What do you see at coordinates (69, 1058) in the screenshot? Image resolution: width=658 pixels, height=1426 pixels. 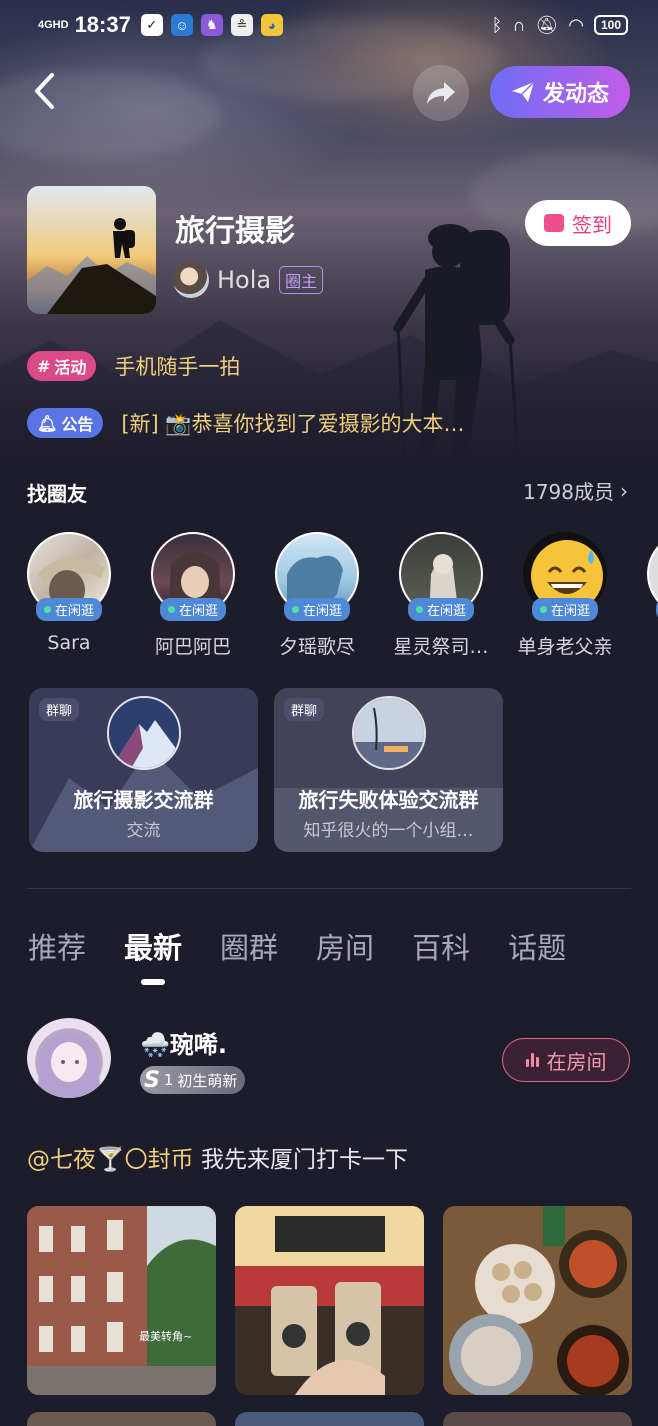 I see `post-author-avatar` at bounding box center [69, 1058].